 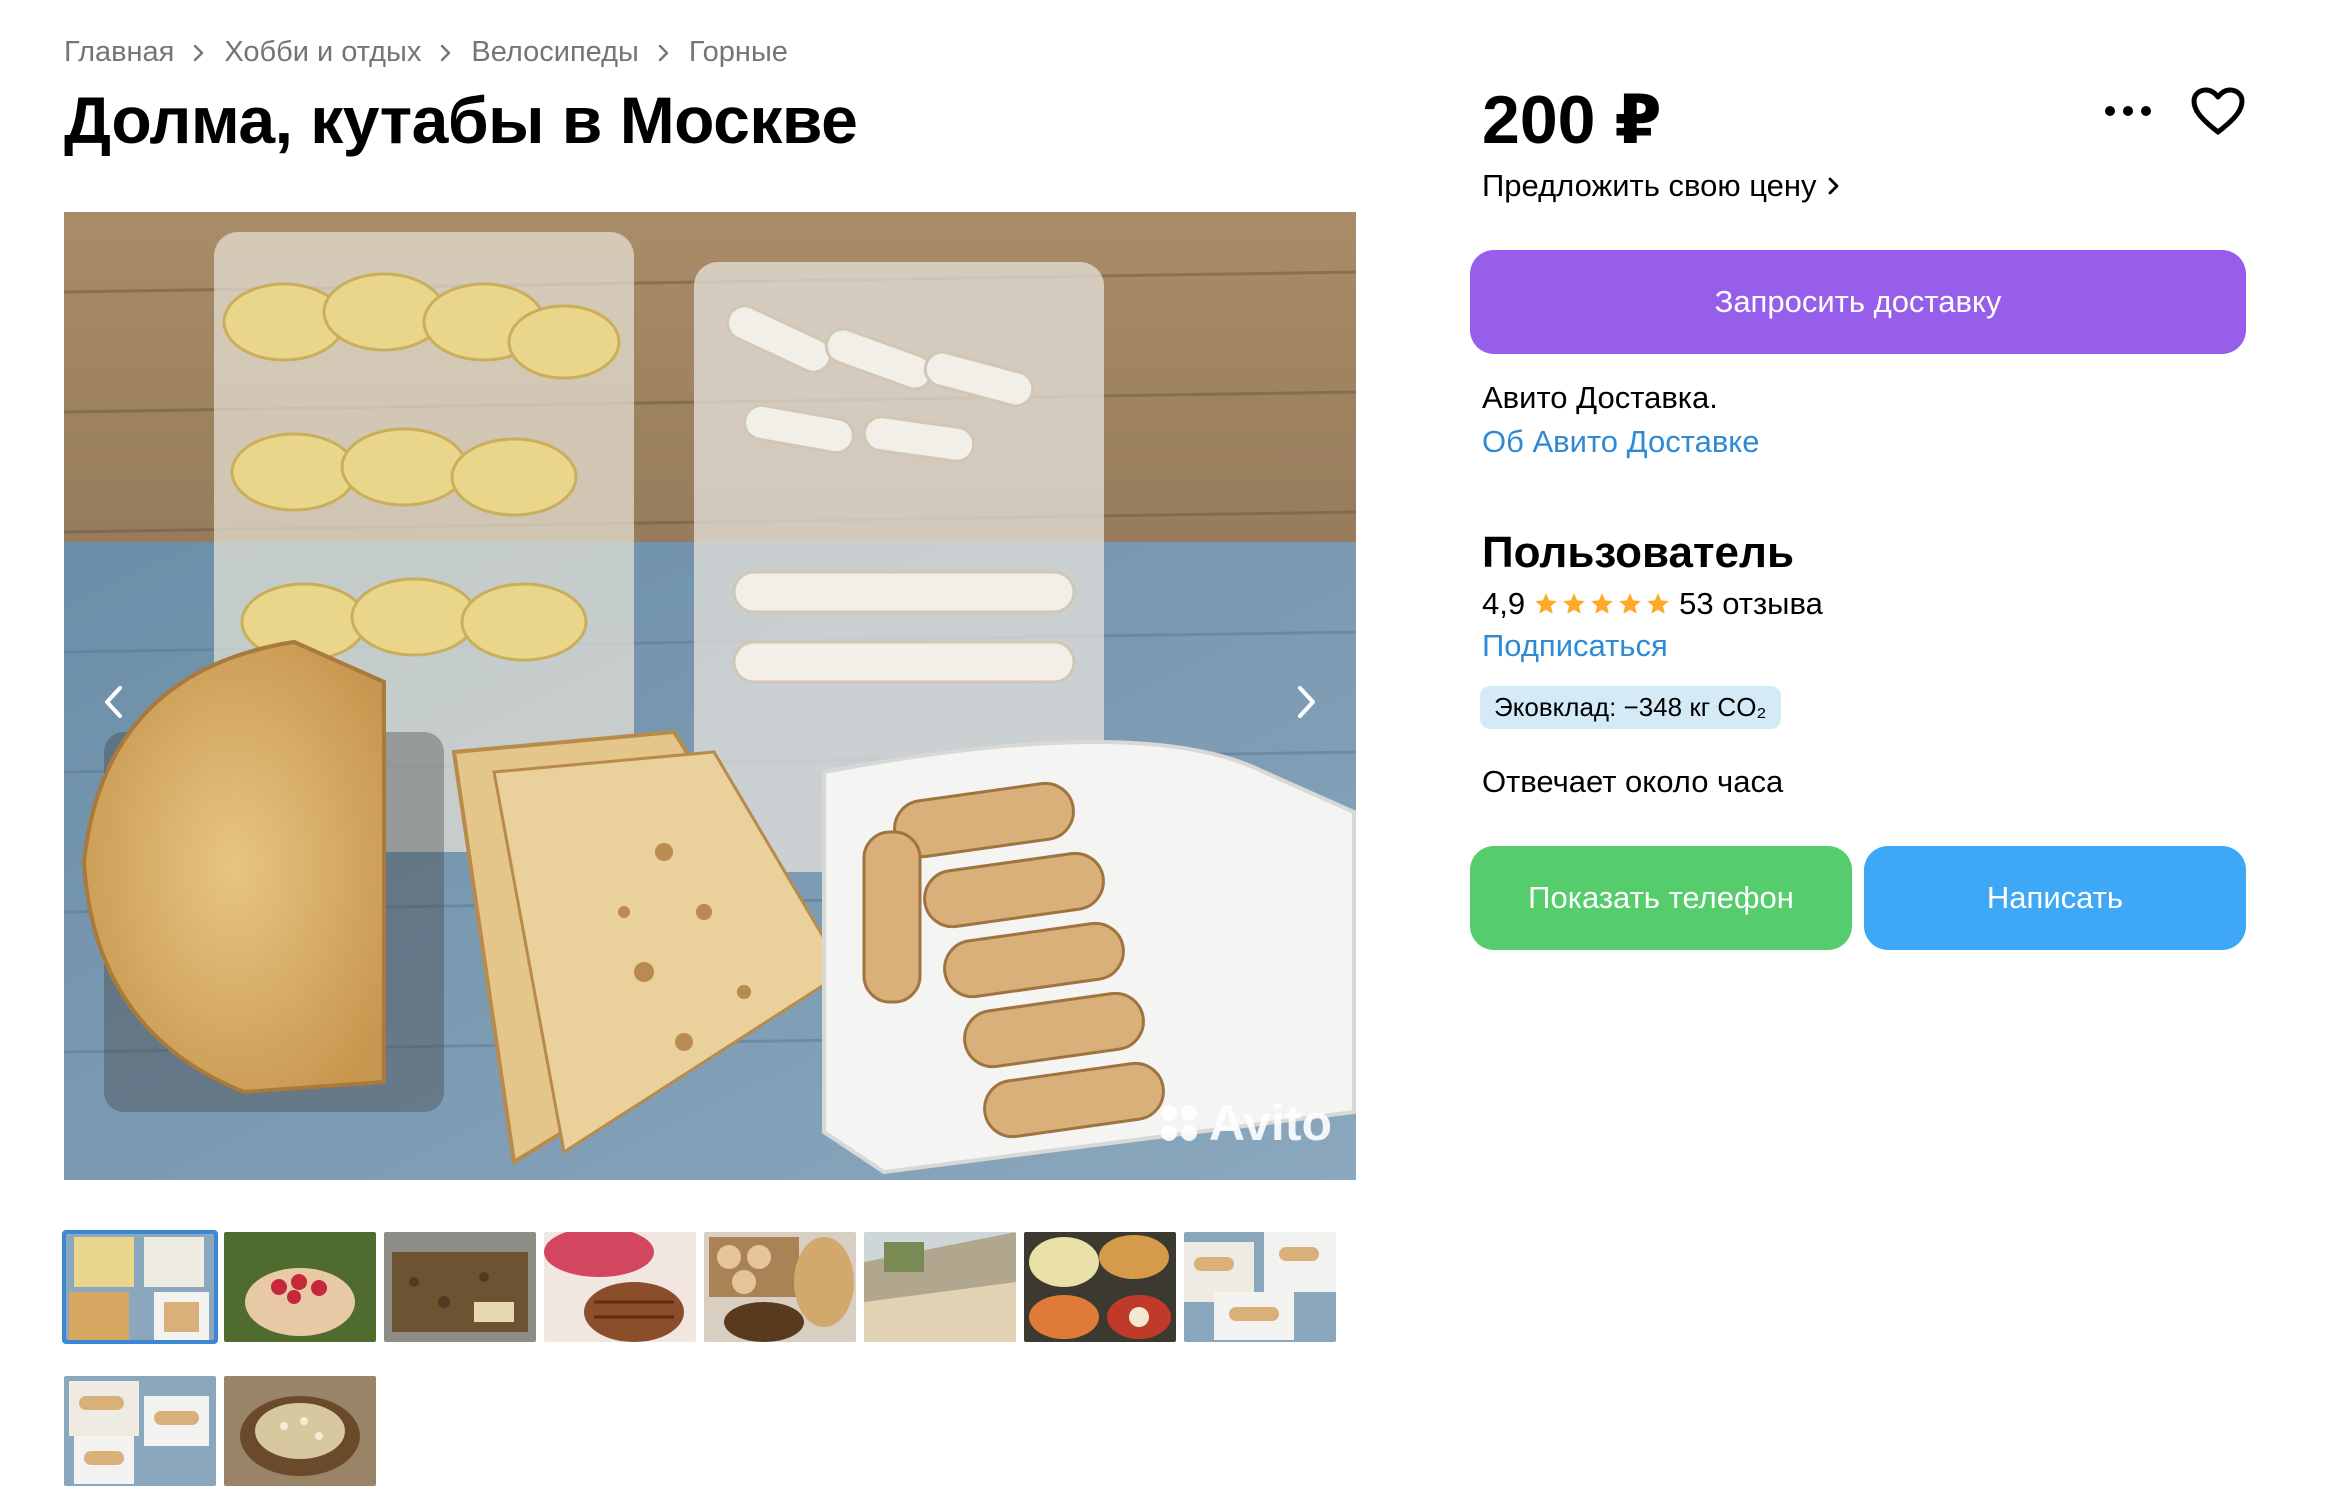 What do you see at coordinates (2218, 112) in the screenshot?
I see `heart-icon` at bounding box center [2218, 112].